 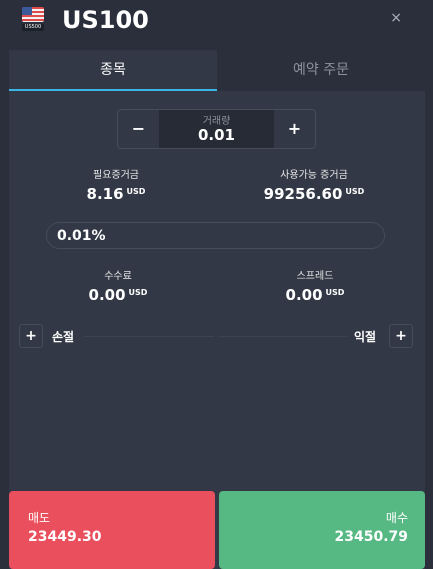 What do you see at coordinates (429, 284) in the screenshot?
I see `right-border` at bounding box center [429, 284].